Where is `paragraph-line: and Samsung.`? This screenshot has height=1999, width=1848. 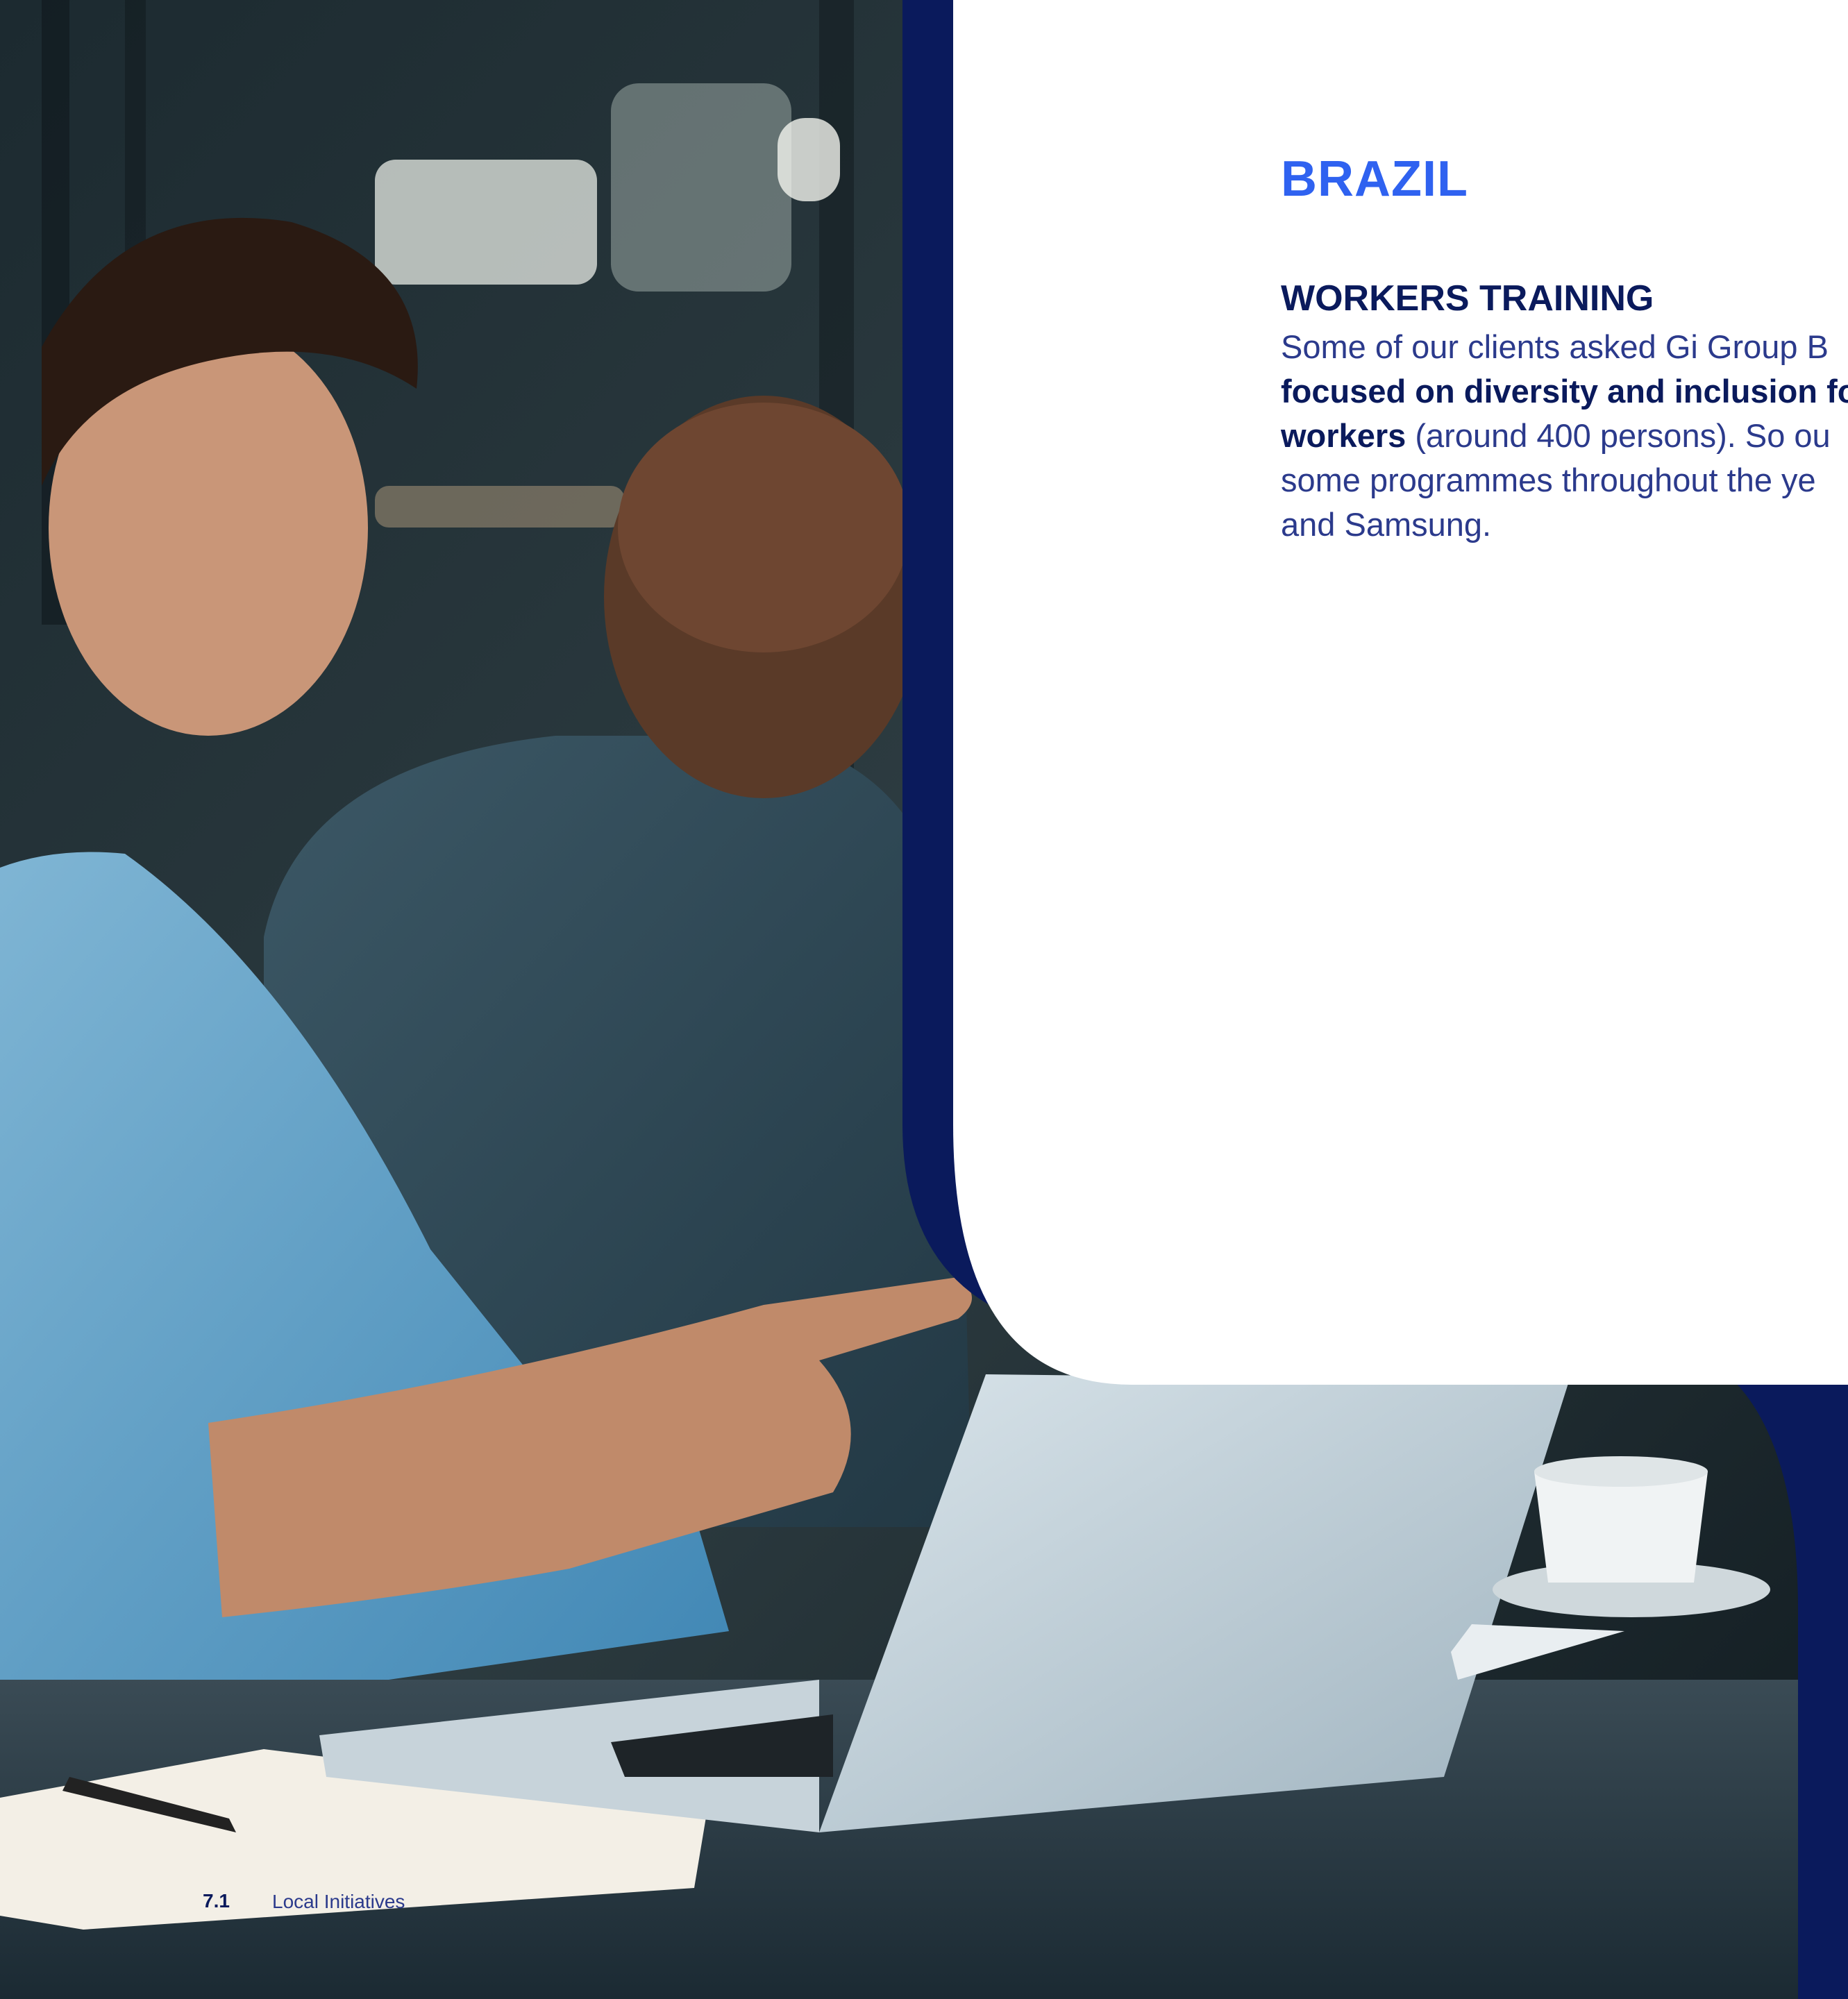
paragraph-line: and Samsung. is located at coordinates (1386, 524).